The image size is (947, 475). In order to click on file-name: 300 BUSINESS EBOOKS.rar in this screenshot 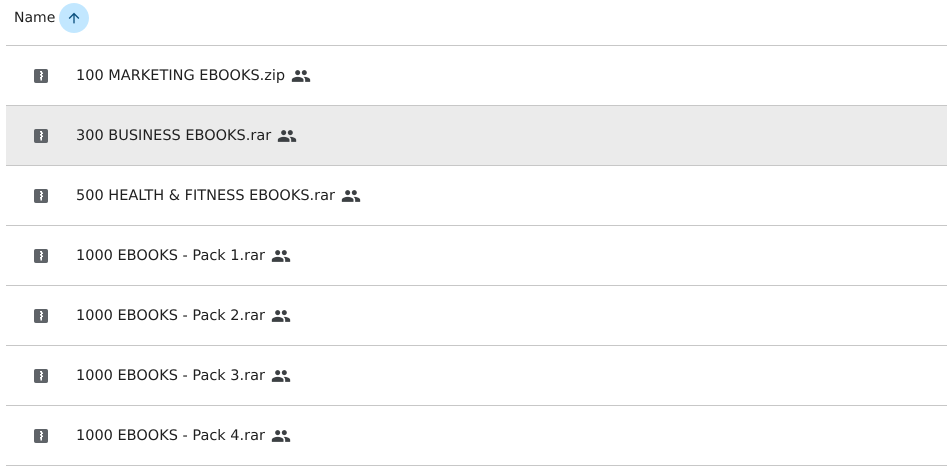, I will do `click(174, 136)`.